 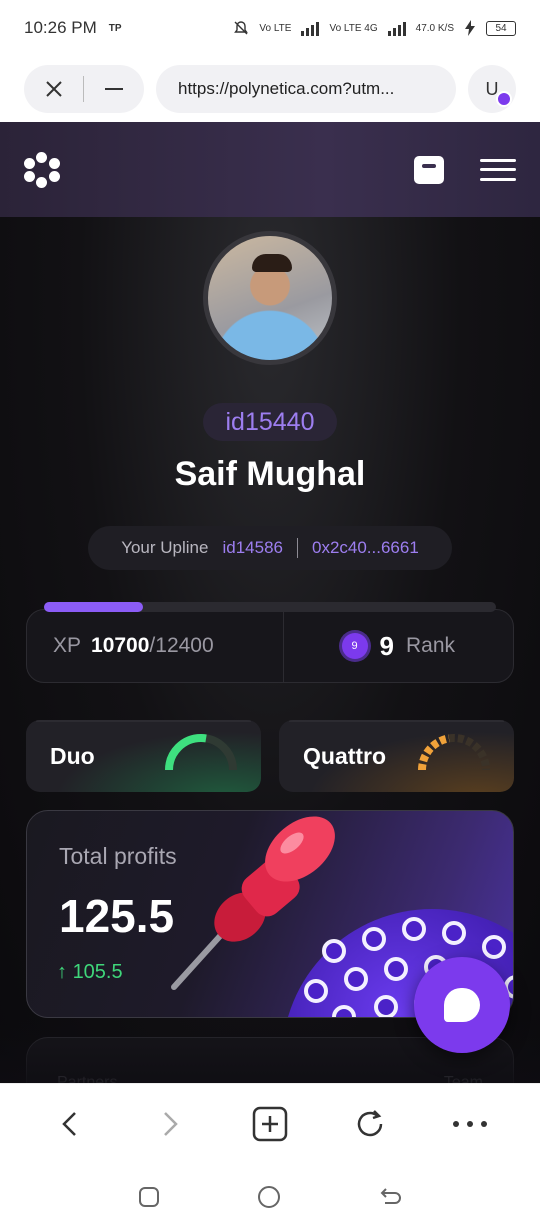 What do you see at coordinates (429, 169) in the screenshot?
I see `wallet-icon` at bounding box center [429, 169].